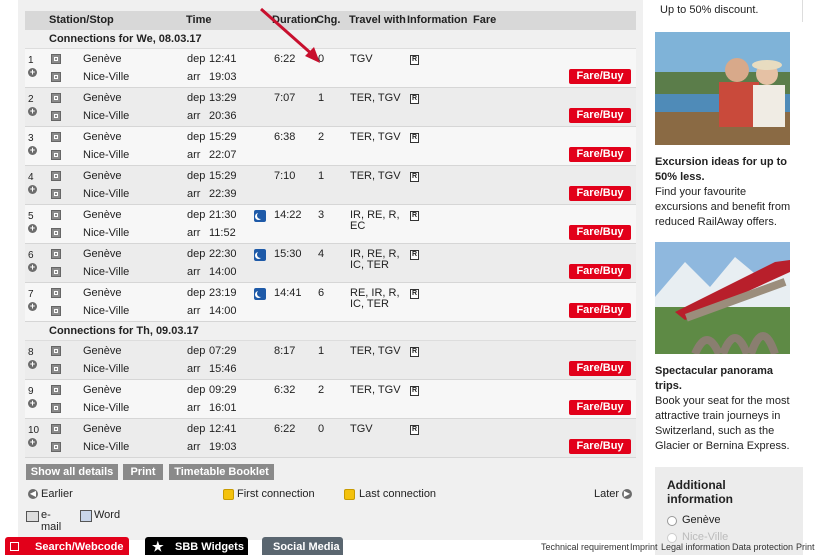 The image size is (820, 557). I want to click on first-connection-link: First connection, so click(276, 494).